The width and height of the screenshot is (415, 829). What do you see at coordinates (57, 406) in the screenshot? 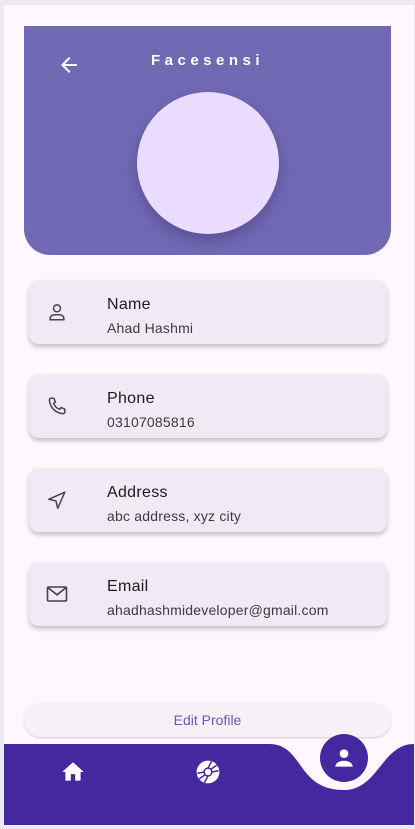
I see `phone-icon` at bounding box center [57, 406].